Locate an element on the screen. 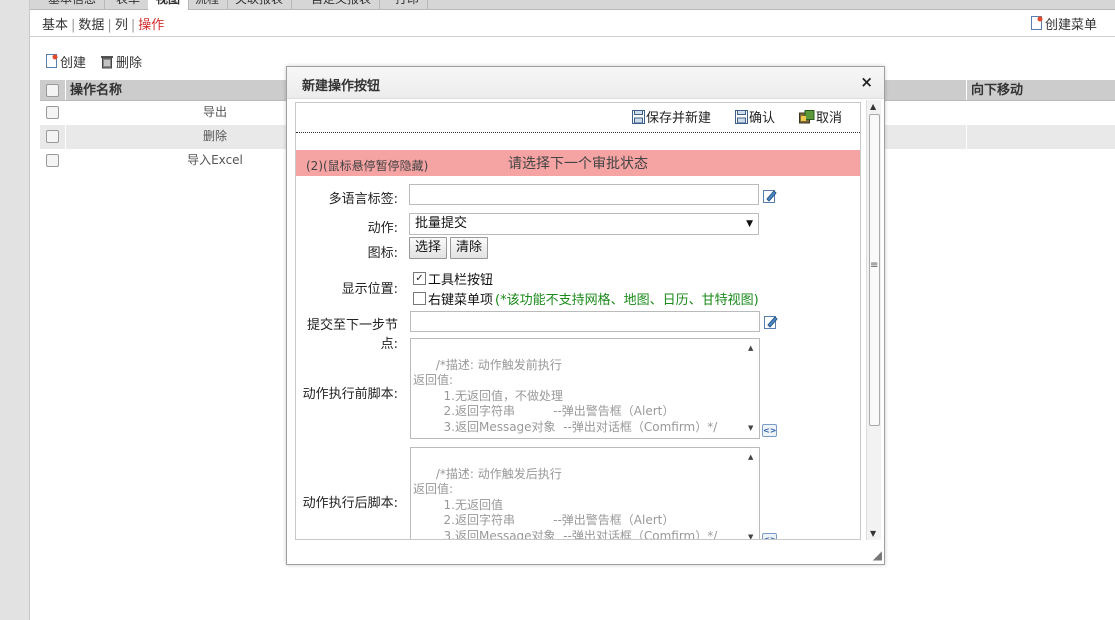 The image size is (1115, 620). subtab-data: 数据 is located at coordinates (91, 25).